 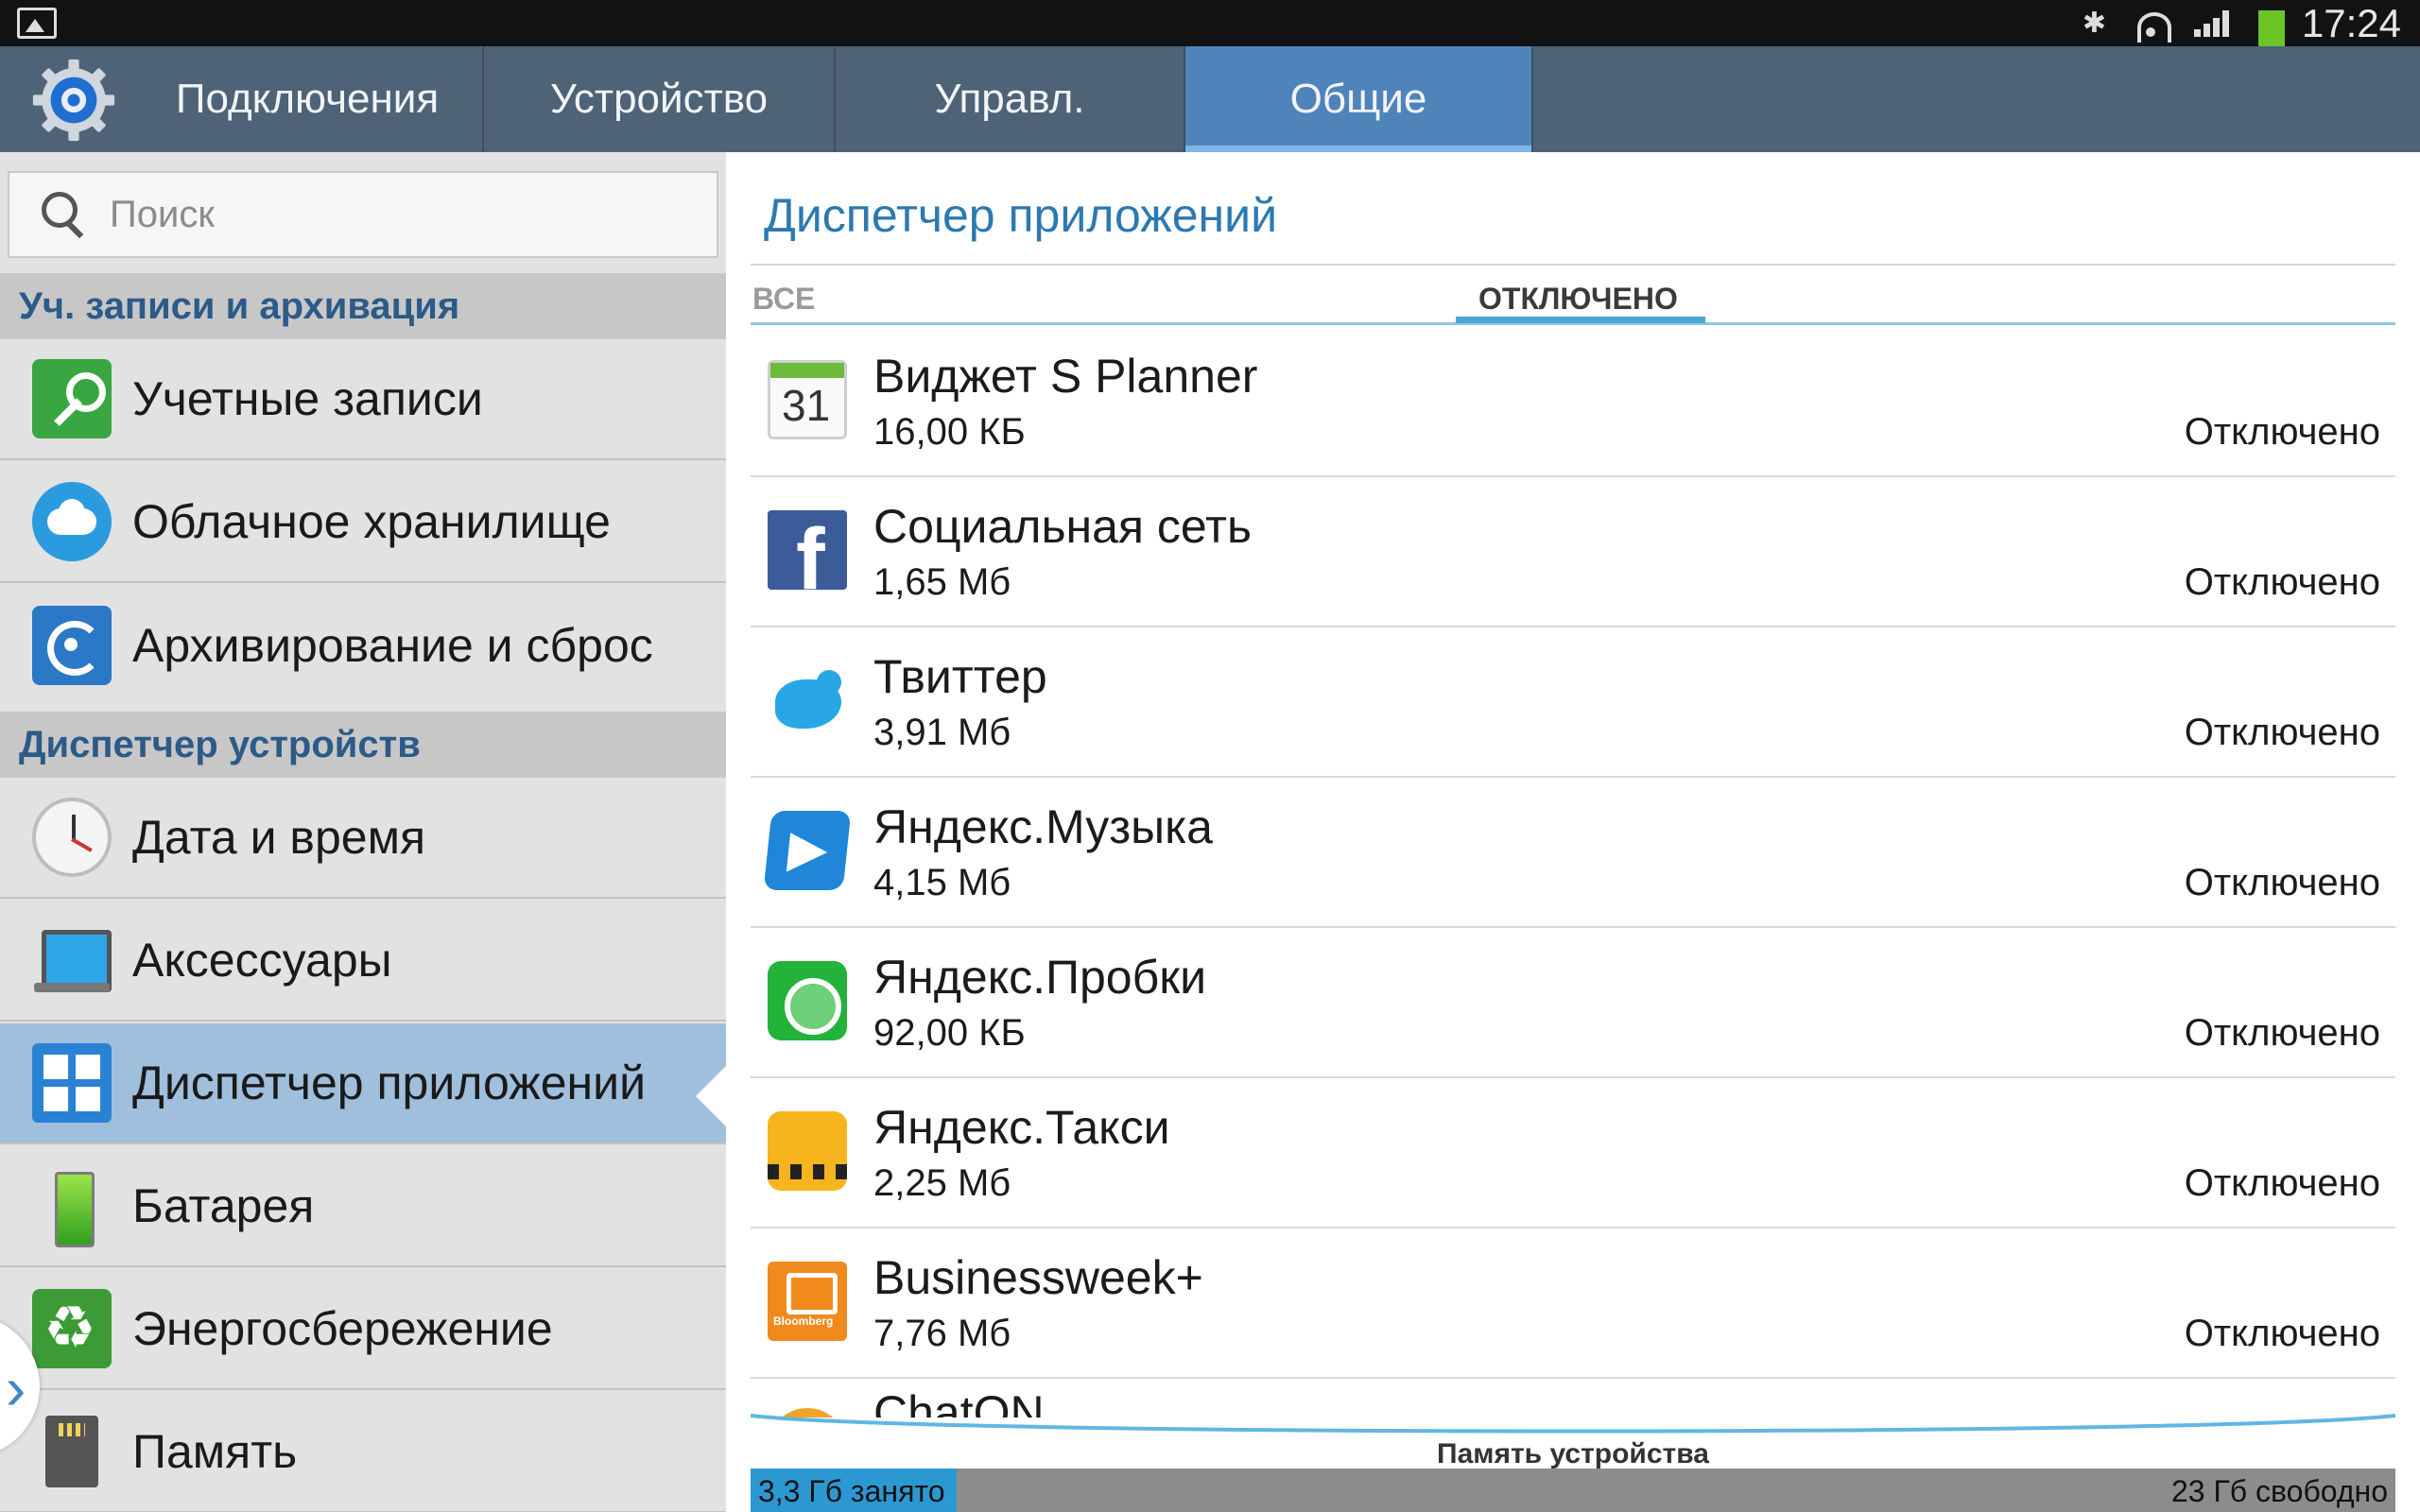 What do you see at coordinates (660, 99) in the screenshot?
I see `tab-device: Устройство` at bounding box center [660, 99].